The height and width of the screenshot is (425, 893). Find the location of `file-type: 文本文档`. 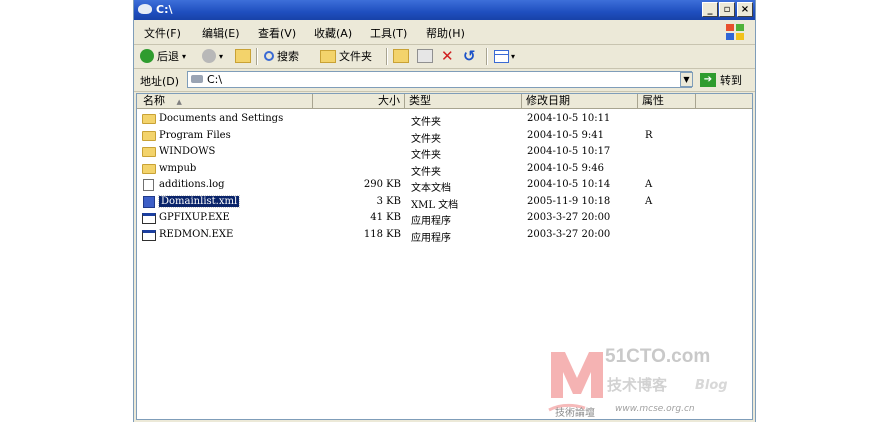

file-type: 文本文档 is located at coordinates (431, 188).